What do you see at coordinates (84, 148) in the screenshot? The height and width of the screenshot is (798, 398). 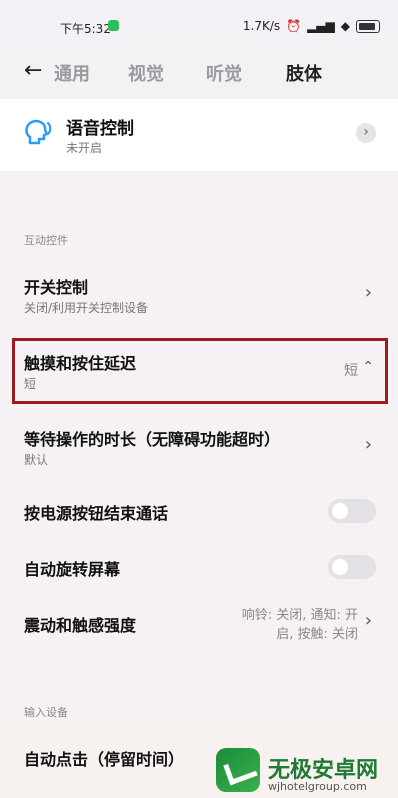 I see `voice-control-status: 未开启` at bounding box center [84, 148].